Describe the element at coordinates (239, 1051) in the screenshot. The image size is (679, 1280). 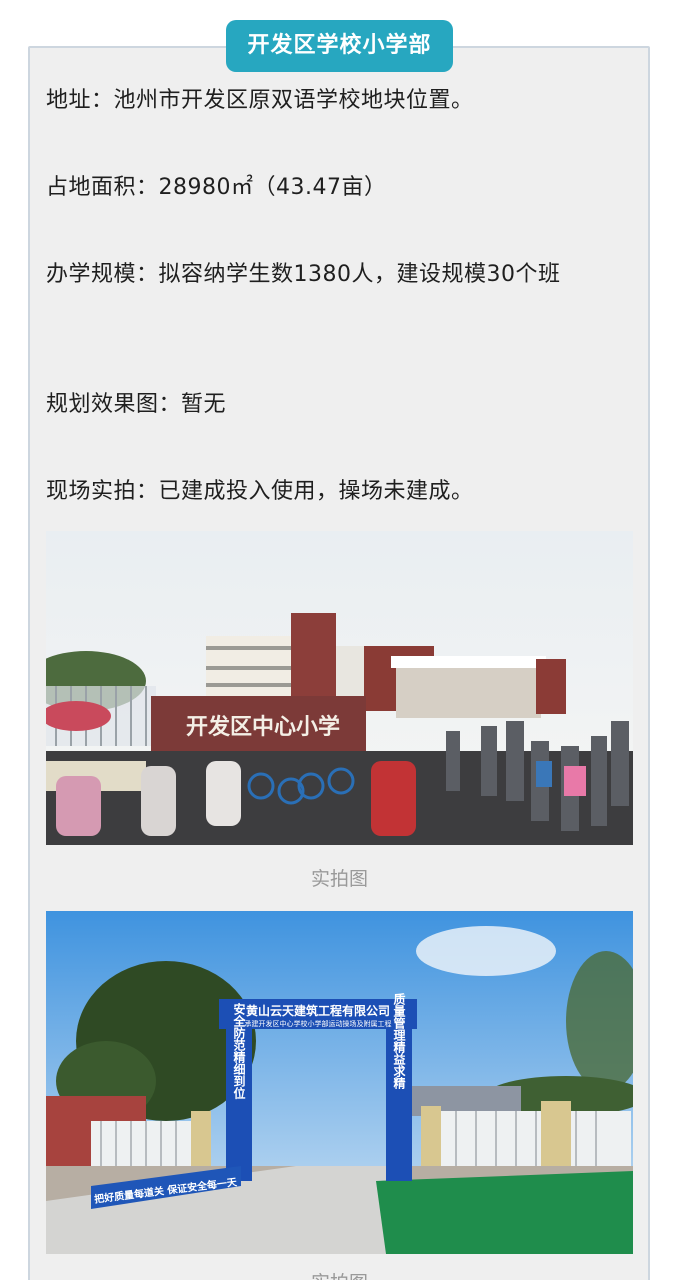
I see `left-pillar-text: 安全防范精细到位` at that location.